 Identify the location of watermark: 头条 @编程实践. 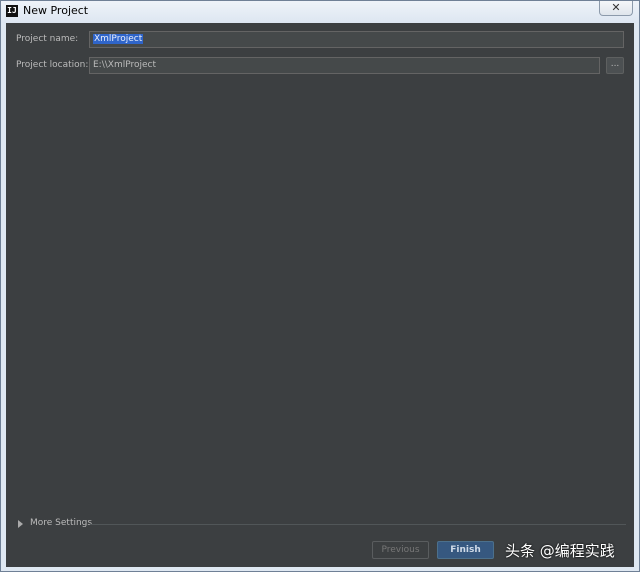
(560, 551).